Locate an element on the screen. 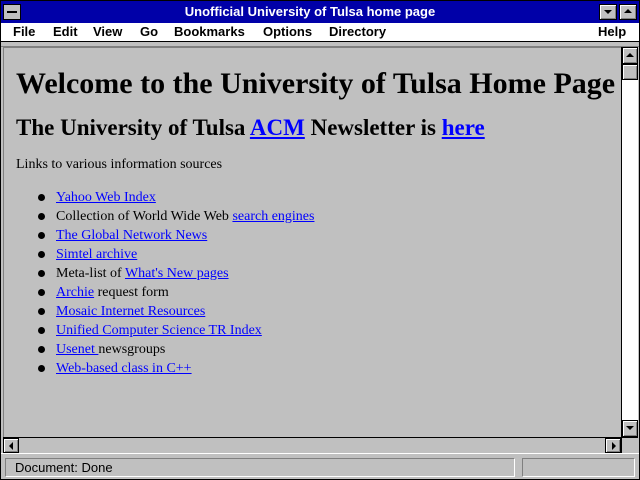 Image resolution: width=640 pixels, height=480 pixels. scroll-left-button is located at coordinates (11, 445).